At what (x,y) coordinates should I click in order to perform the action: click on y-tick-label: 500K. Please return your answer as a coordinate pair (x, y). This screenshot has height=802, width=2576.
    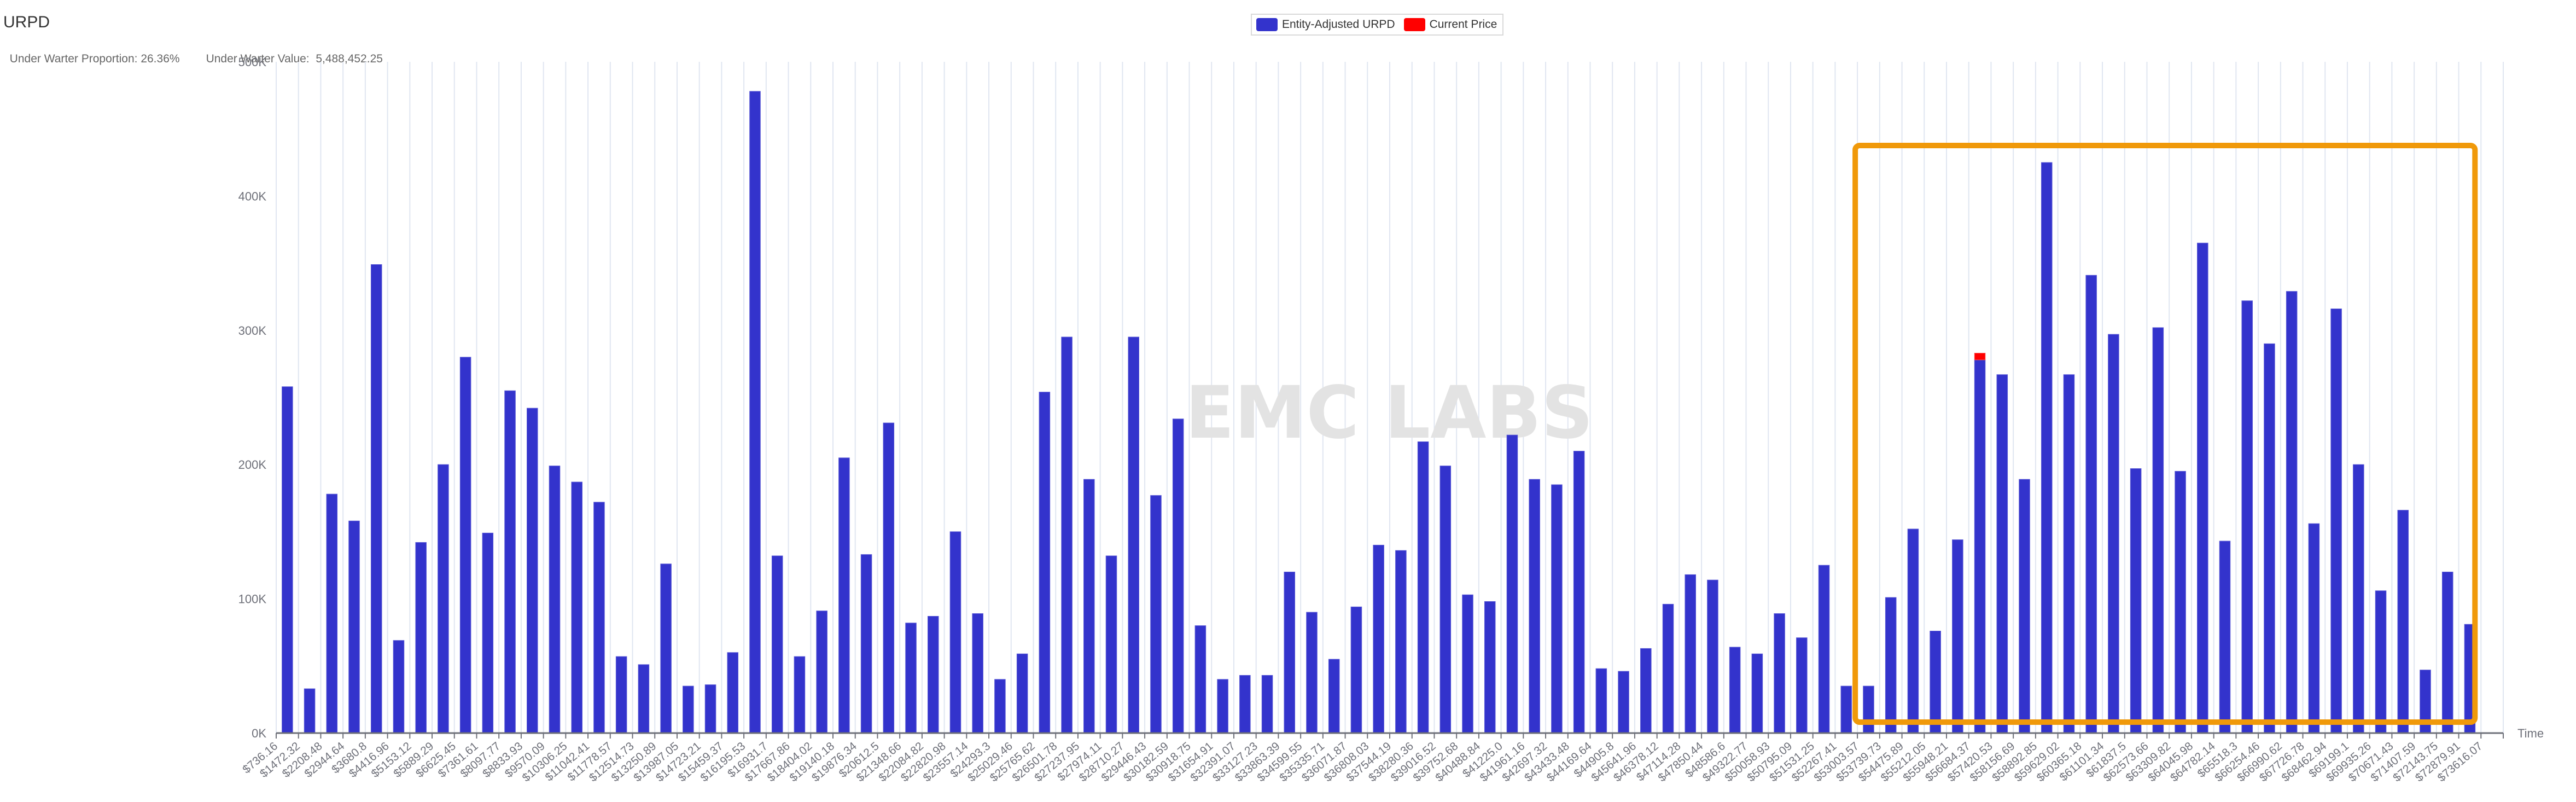
    Looking at the image, I should click on (252, 62).